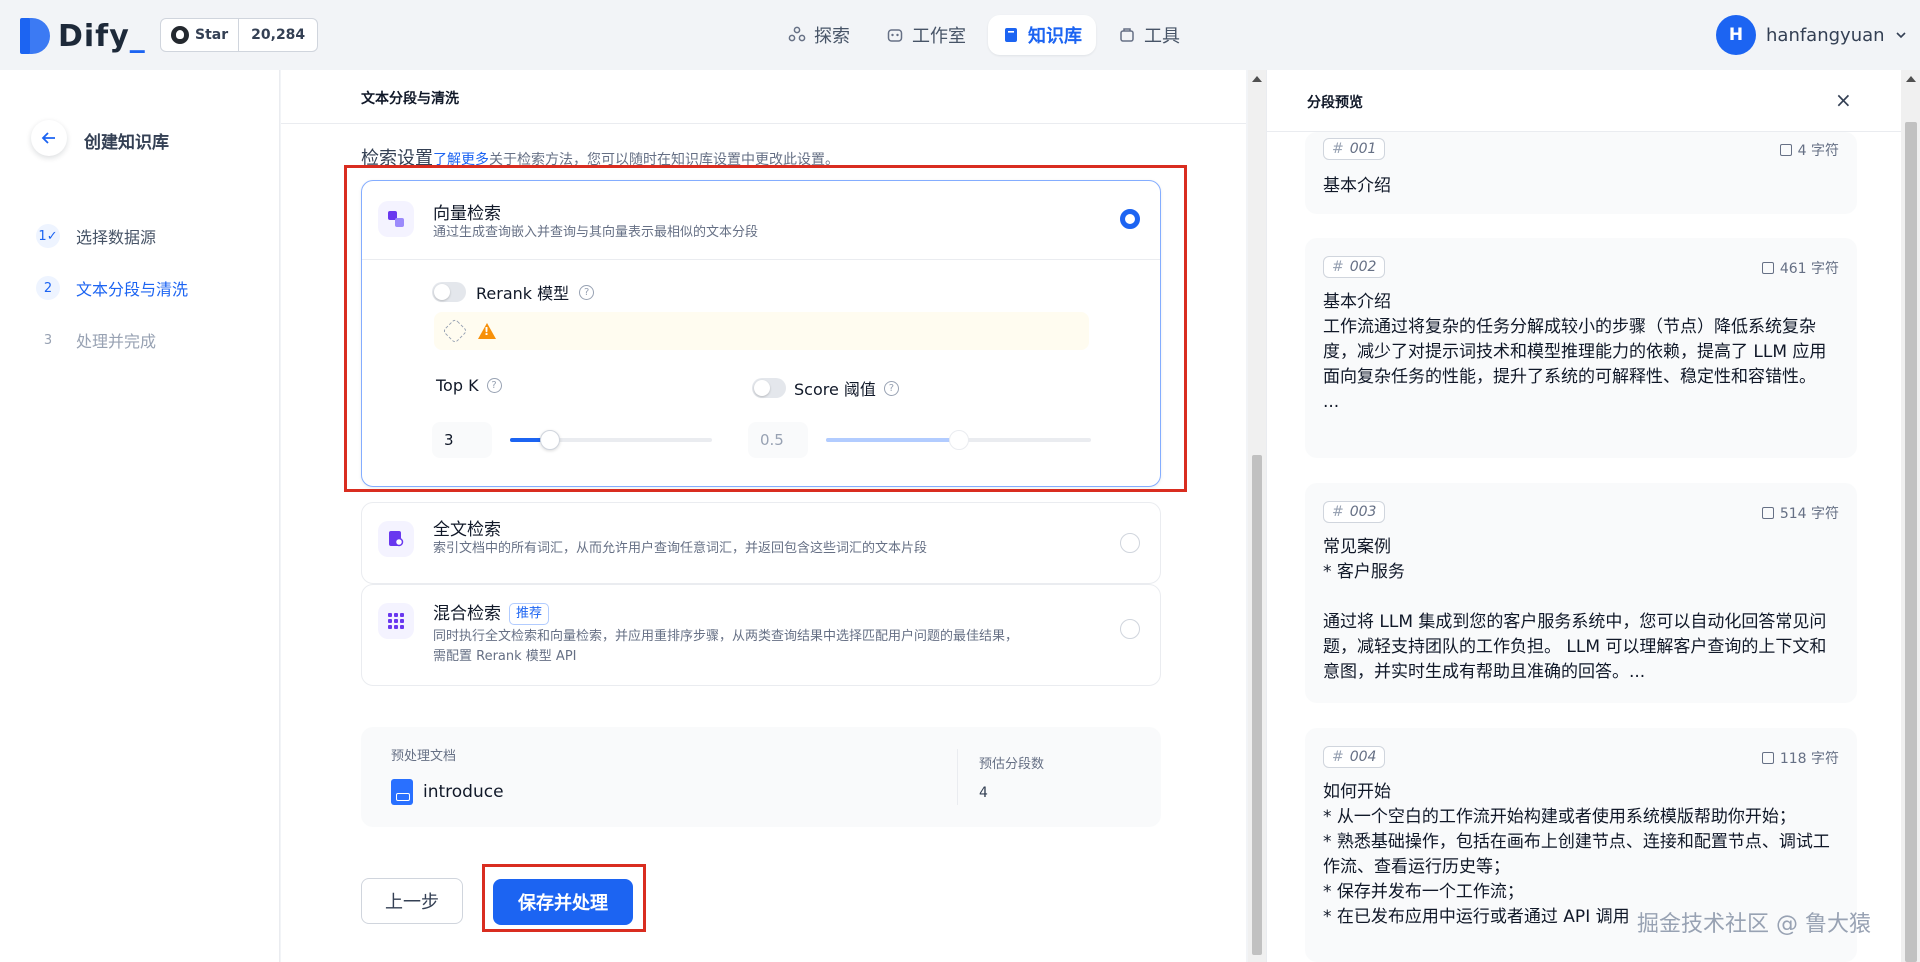 The width and height of the screenshot is (1920, 962). Describe the element at coordinates (983, 793) in the screenshot. I see `estimated-segments-count: 4` at that location.